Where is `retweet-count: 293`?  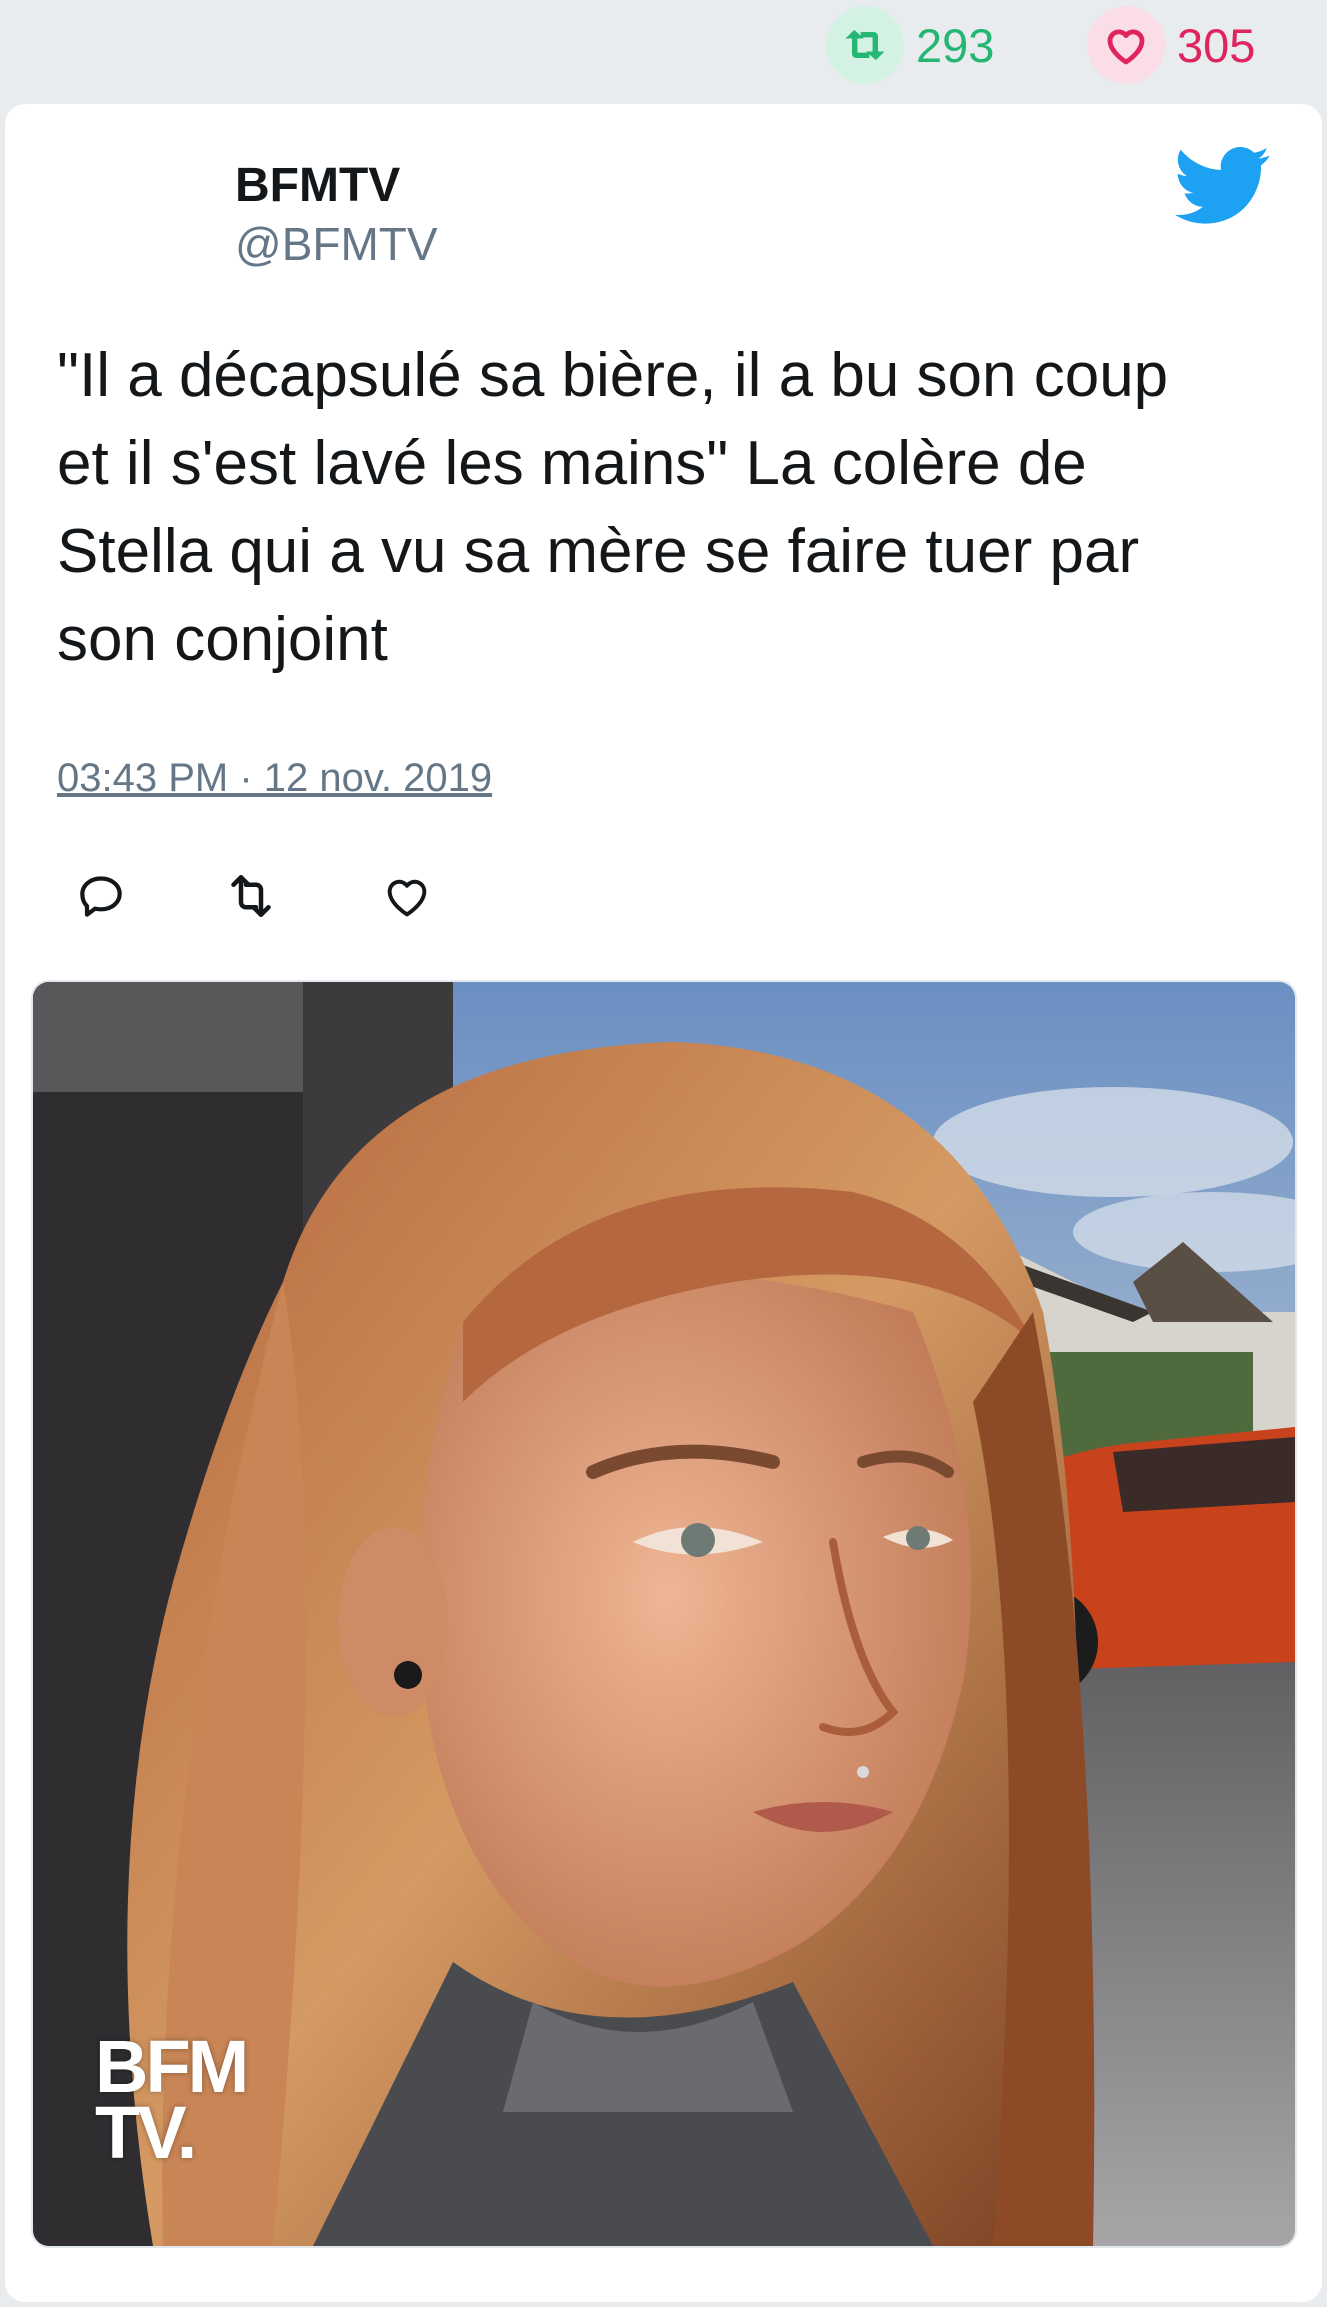 retweet-count: 293 is located at coordinates (955, 45).